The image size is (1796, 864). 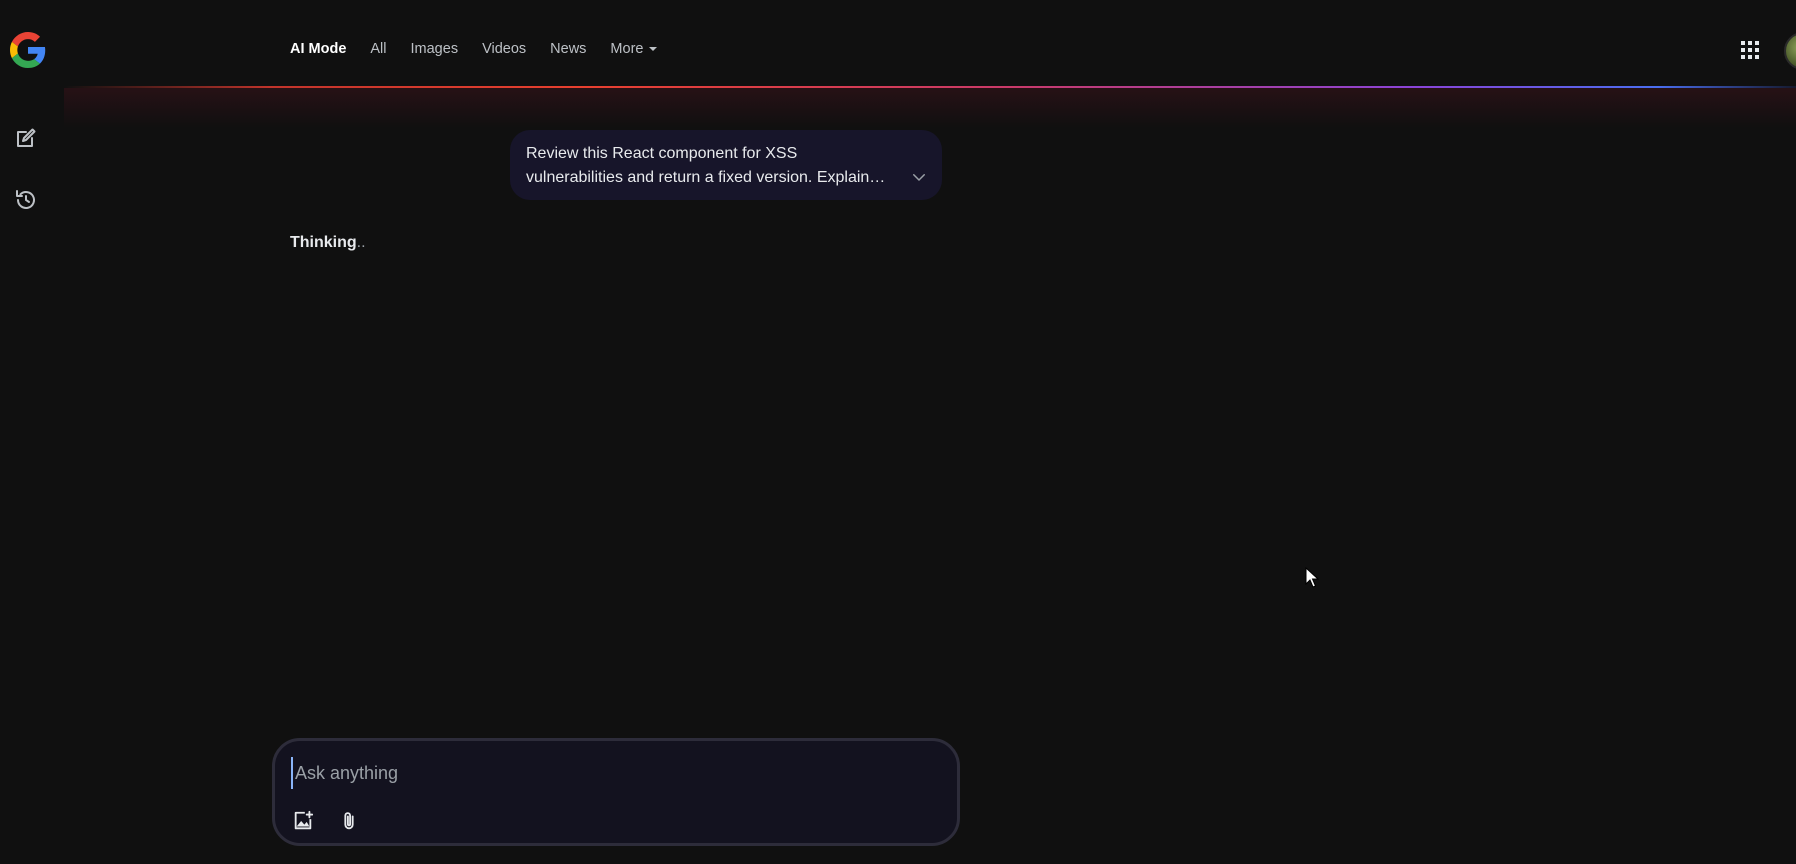 What do you see at coordinates (930, 87) in the screenshot?
I see `header-gradient-divider` at bounding box center [930, 87].